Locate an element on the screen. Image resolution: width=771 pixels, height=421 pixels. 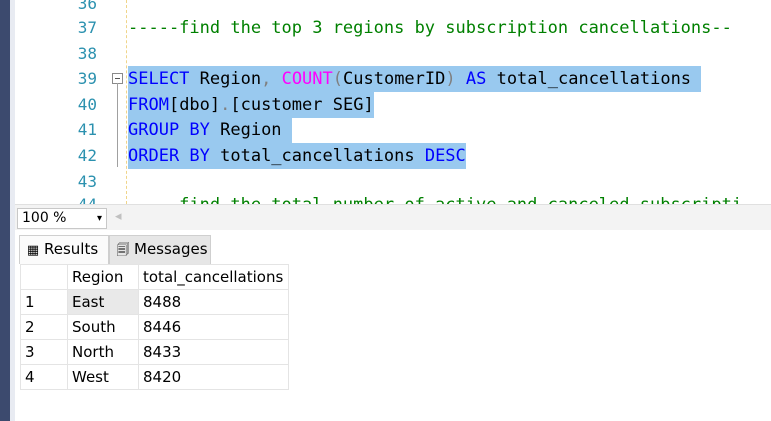
identifier: [customer SEG] is located at coordinates (302, 105).